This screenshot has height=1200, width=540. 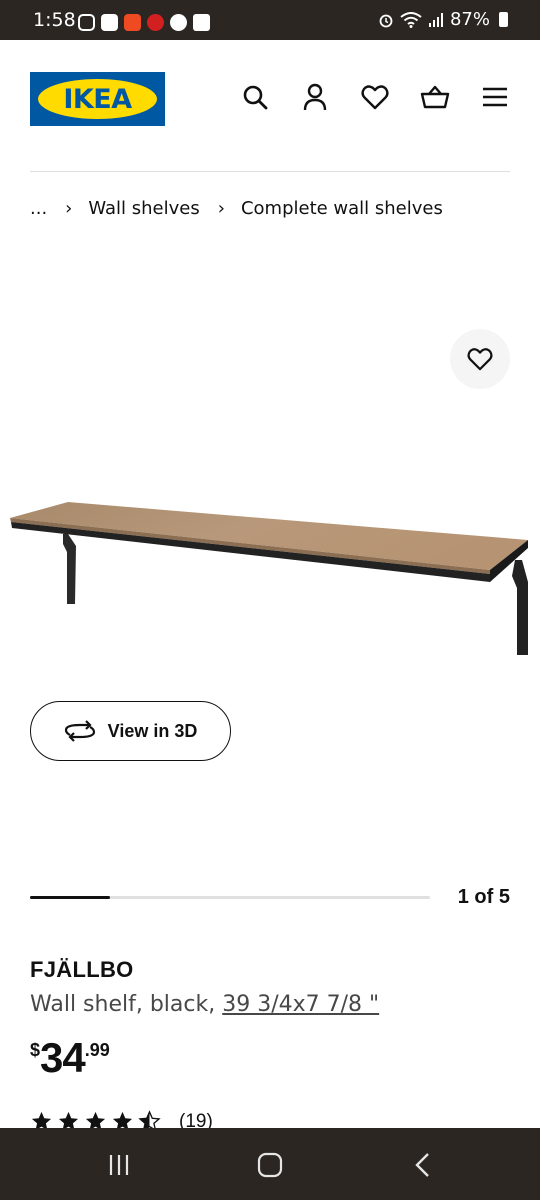 I want to click on home-icon, so click(x=270, y=1165).